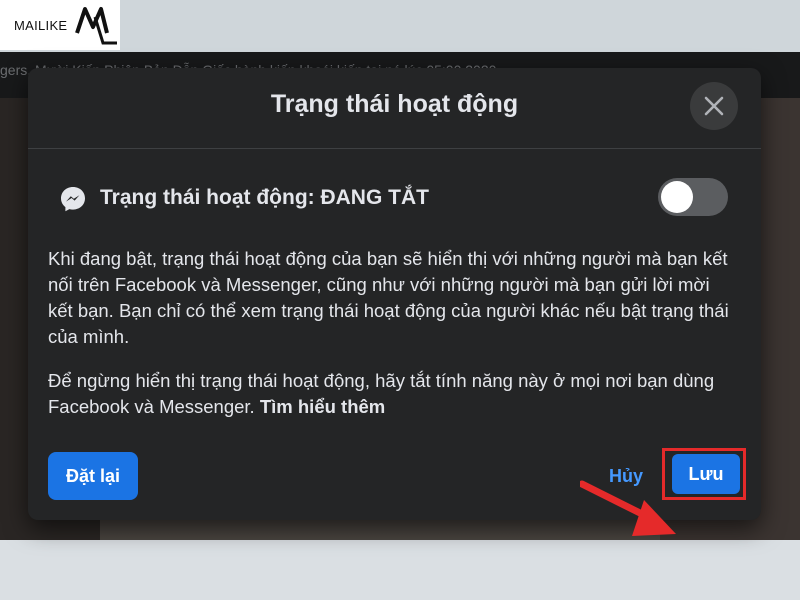 The height and width of the screenshot is (600, 800). Describe the element at coordinates (394, 104) in the screenshot. I see `dialog-title: Trạng thái hoạt động` at that location.